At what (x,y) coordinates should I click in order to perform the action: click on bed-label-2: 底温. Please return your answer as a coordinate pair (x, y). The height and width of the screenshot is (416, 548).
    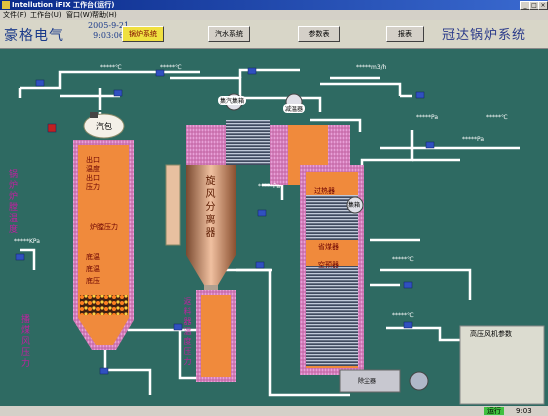
    Looking at the image, I should click on (93, 269).